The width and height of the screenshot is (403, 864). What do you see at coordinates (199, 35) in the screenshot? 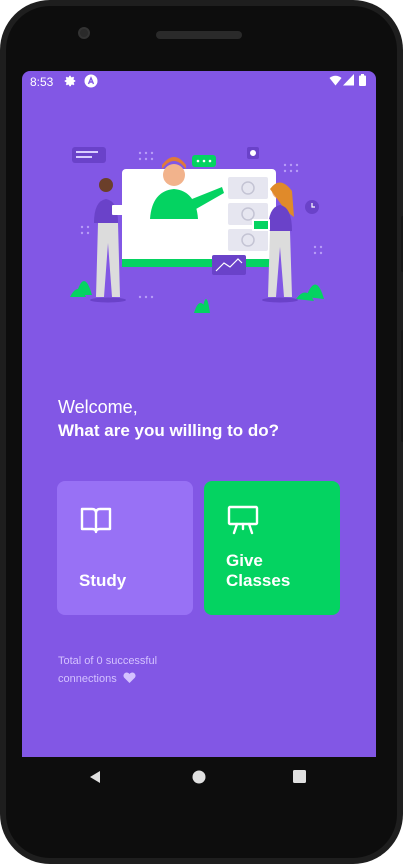
I see `earpiece-speaker` at bounding box center [199, 35].